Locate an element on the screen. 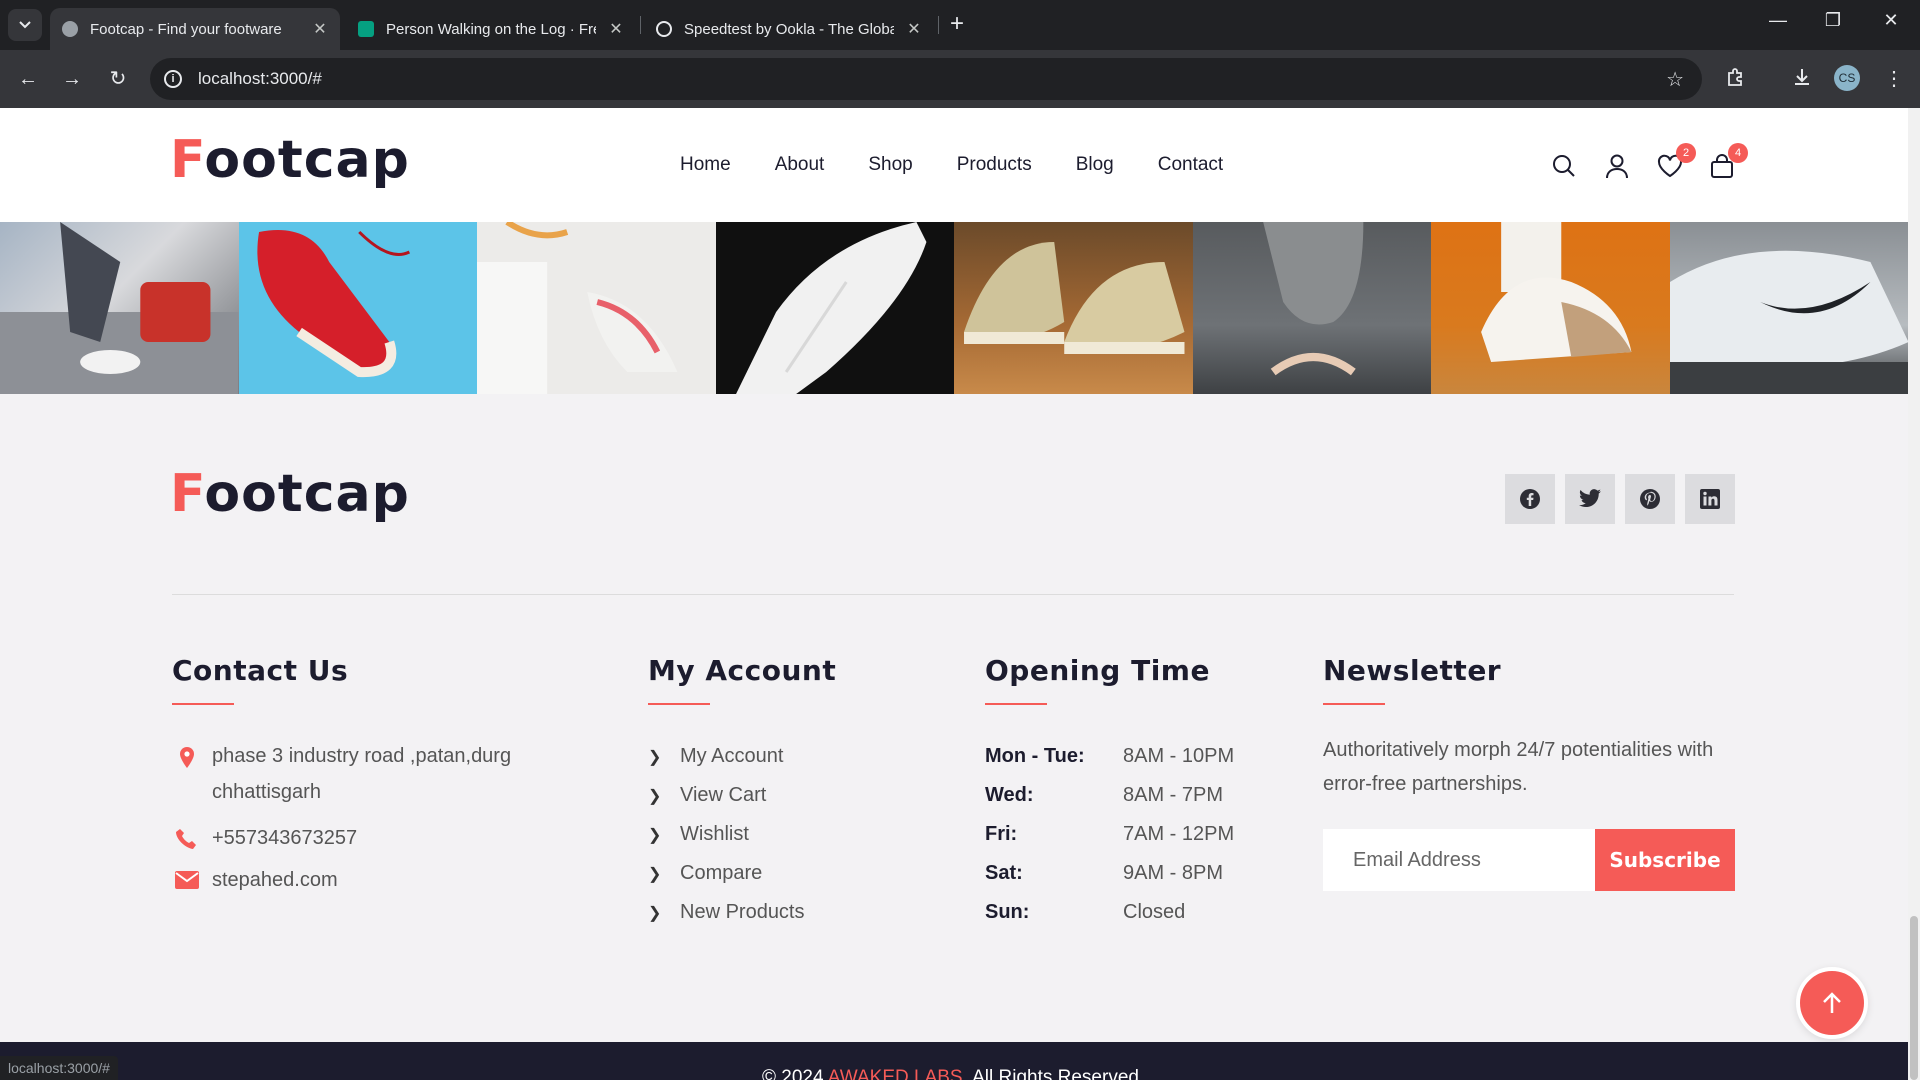 Image resolution: width=1920 pixels, height=1080 pixels. account-button is located at coordinates (1617, 166).